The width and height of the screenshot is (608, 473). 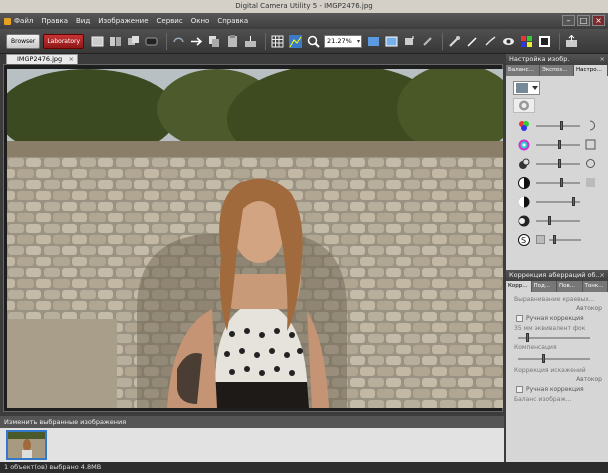 I want to click on hue-reset-icon, so click(x=590, y=144).